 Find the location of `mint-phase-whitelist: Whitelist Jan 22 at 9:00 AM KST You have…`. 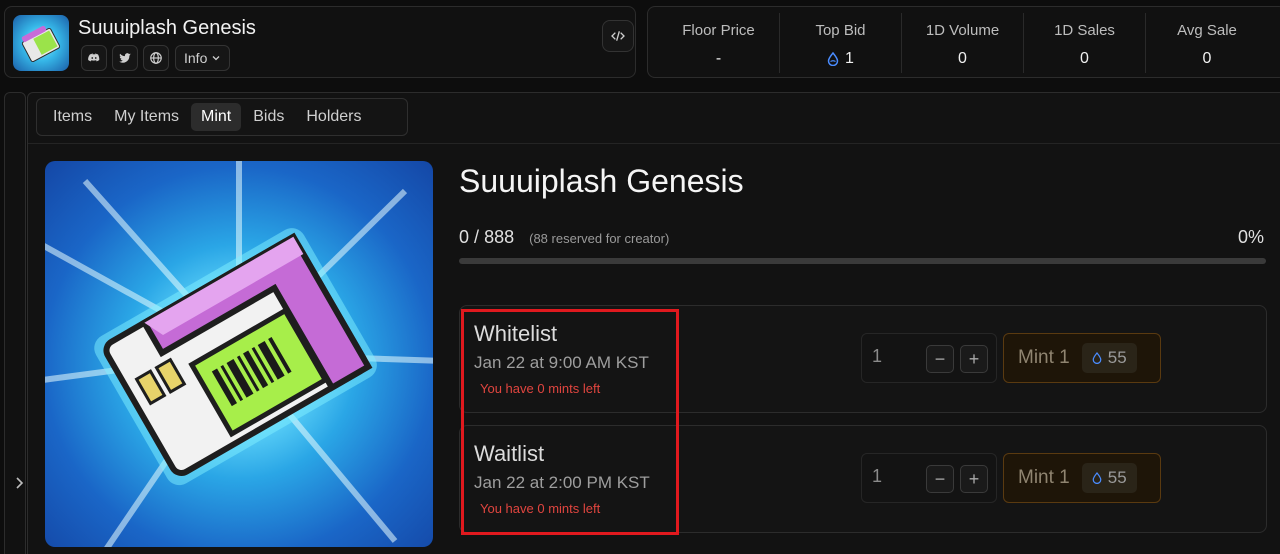

mint-phase-whitelist: Whitelist Jan 22 at 9:00 AM KST You have… is located at coordinates (863, 359).